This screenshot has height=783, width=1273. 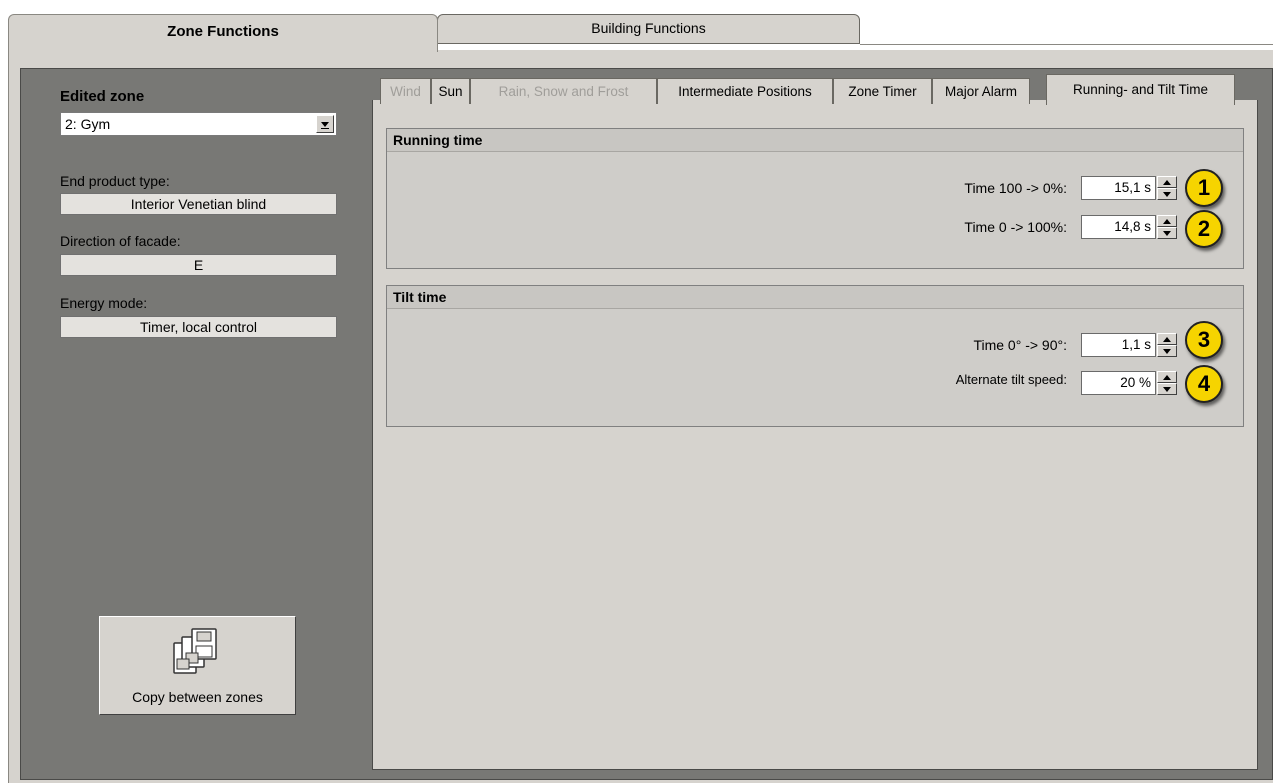 I want to click on edited-zone-select: 2: Gym, so click(x=198, y=124).